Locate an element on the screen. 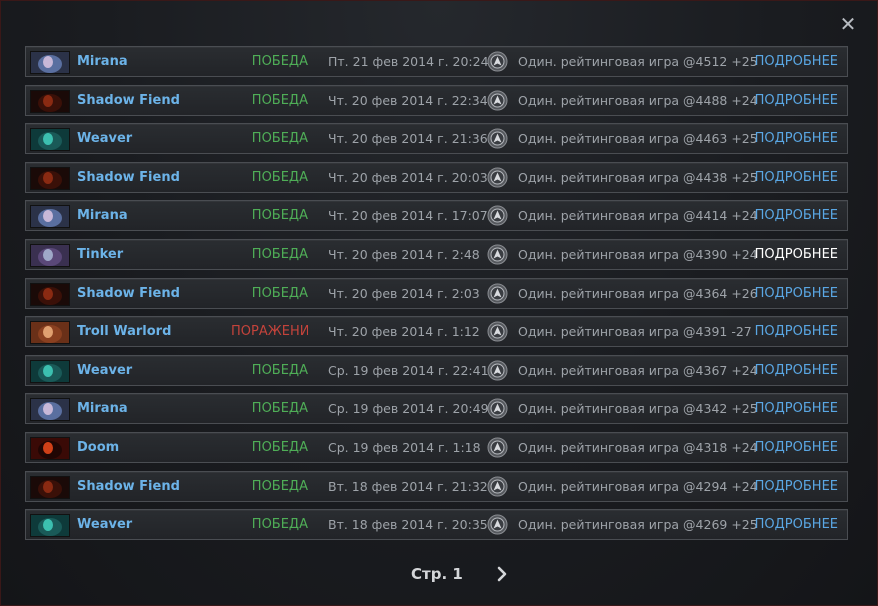 This screenshot has width=878, height=606. page-label: Стр. 1 is located at coordinates (437, 574).